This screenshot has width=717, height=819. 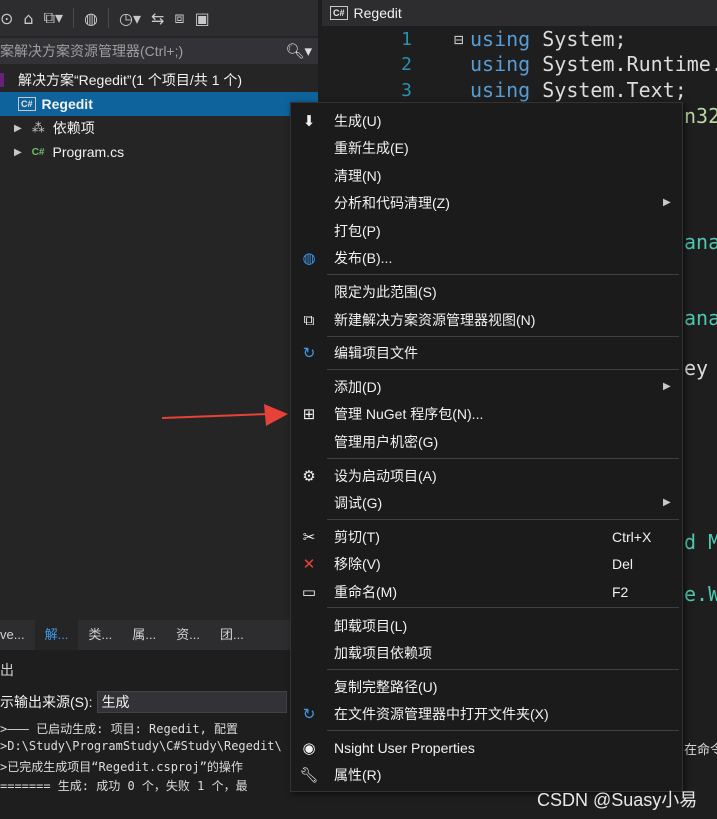 What do you see at coordinates (73, 128) in the screenshot?
I see `tree-item-label: 依赖项` at bounding box center [73, 128].